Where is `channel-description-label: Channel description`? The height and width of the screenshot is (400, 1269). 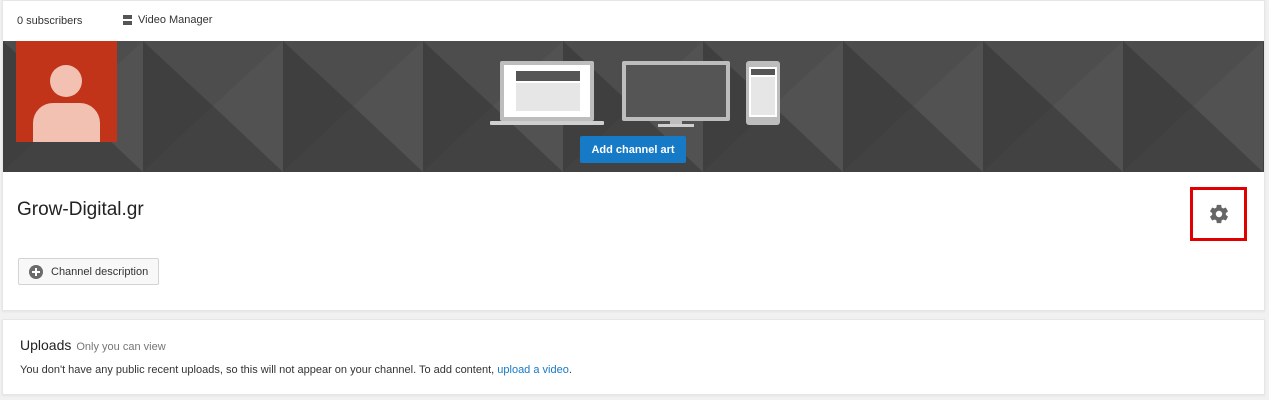 channel-description-label: Channel description is located at coordinates (100, 271).